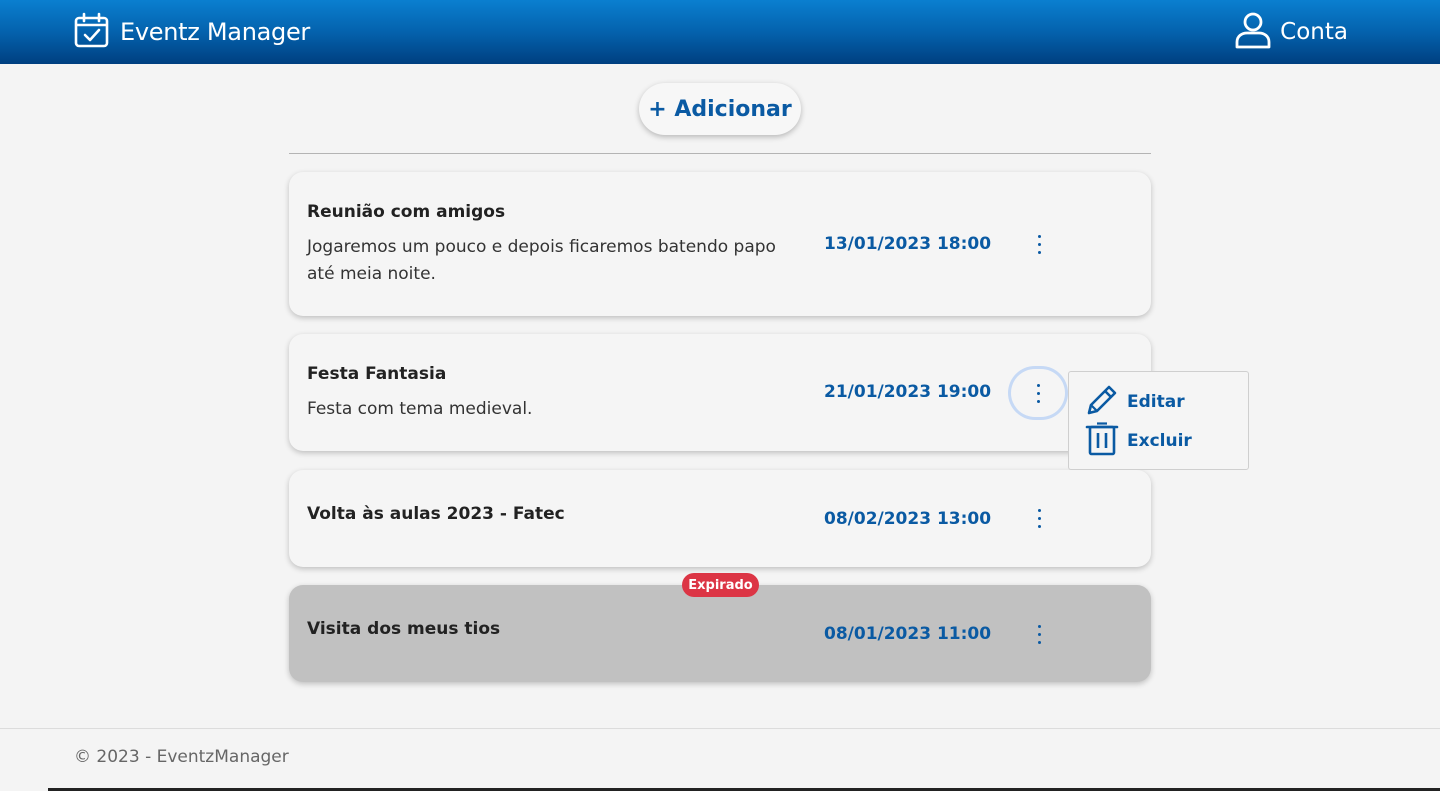  I want to click on event-description: Festa com tema medieval., so click(420, 409).